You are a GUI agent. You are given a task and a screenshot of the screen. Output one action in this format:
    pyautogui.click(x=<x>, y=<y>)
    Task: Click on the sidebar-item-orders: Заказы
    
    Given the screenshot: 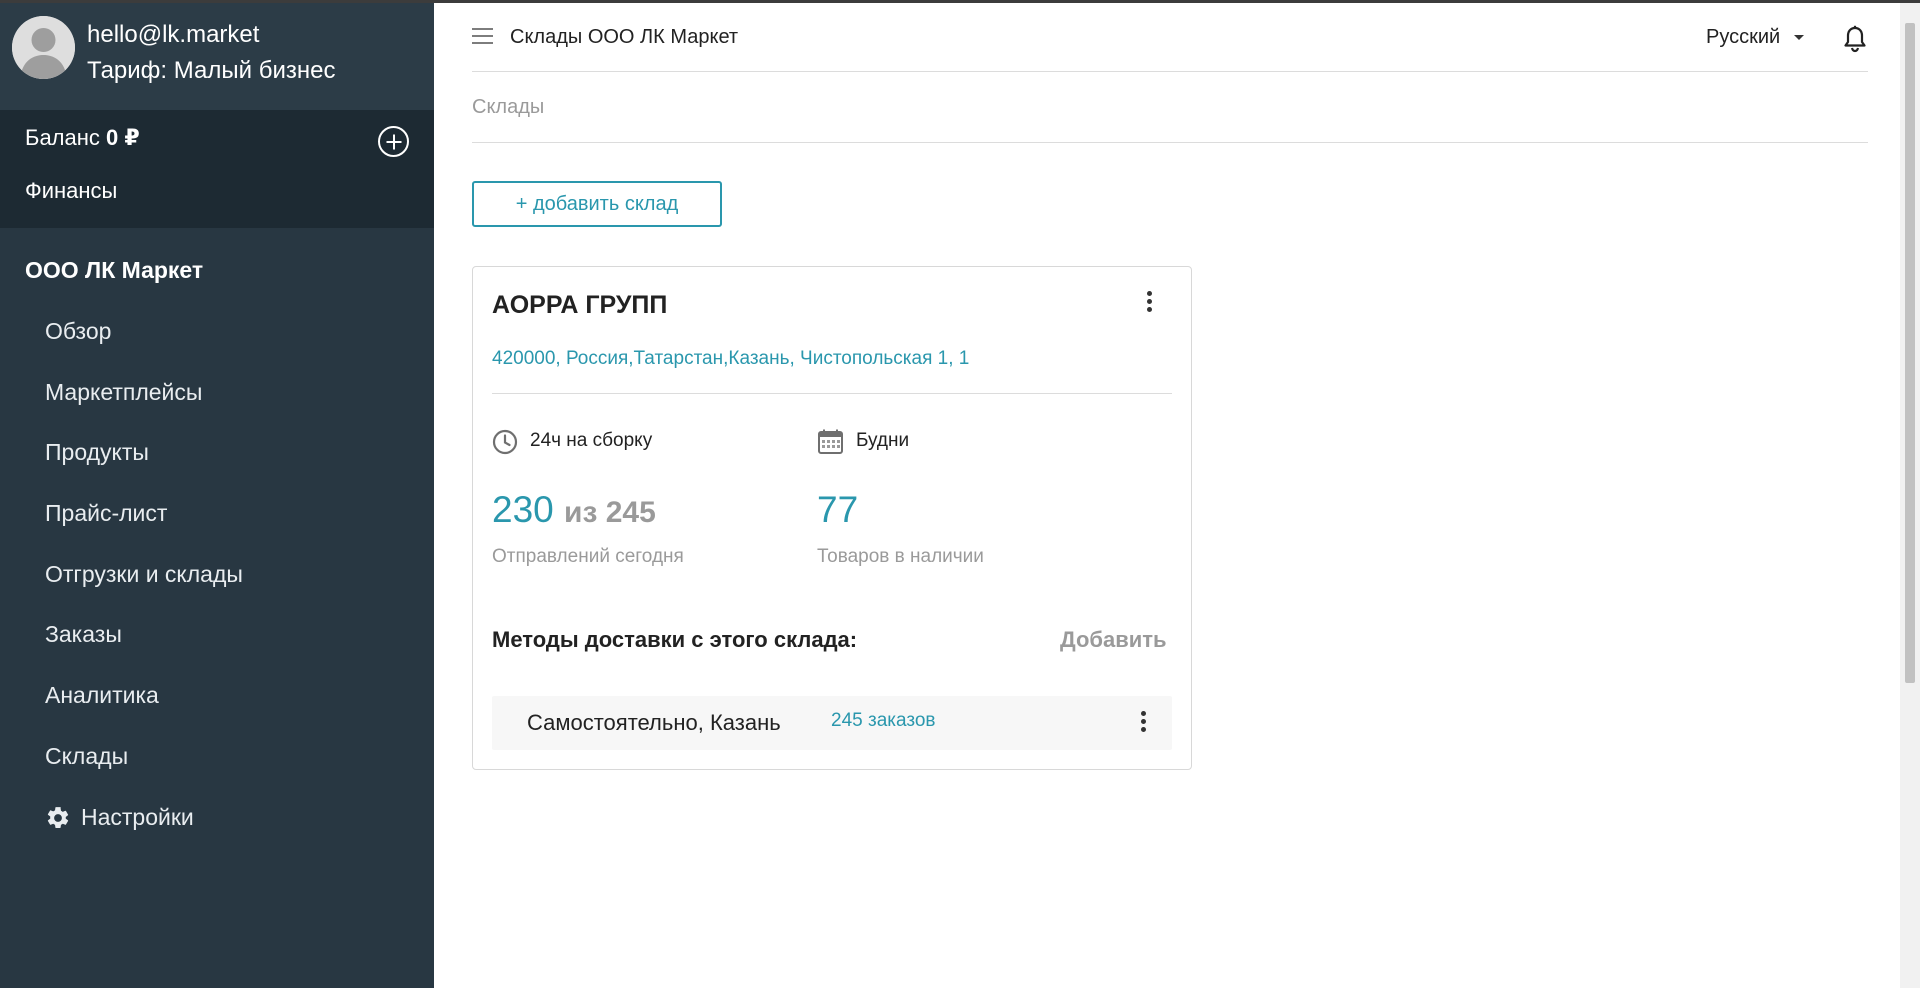 What is the action you would take?
    pyautogui.click(x=144, y=651)
    